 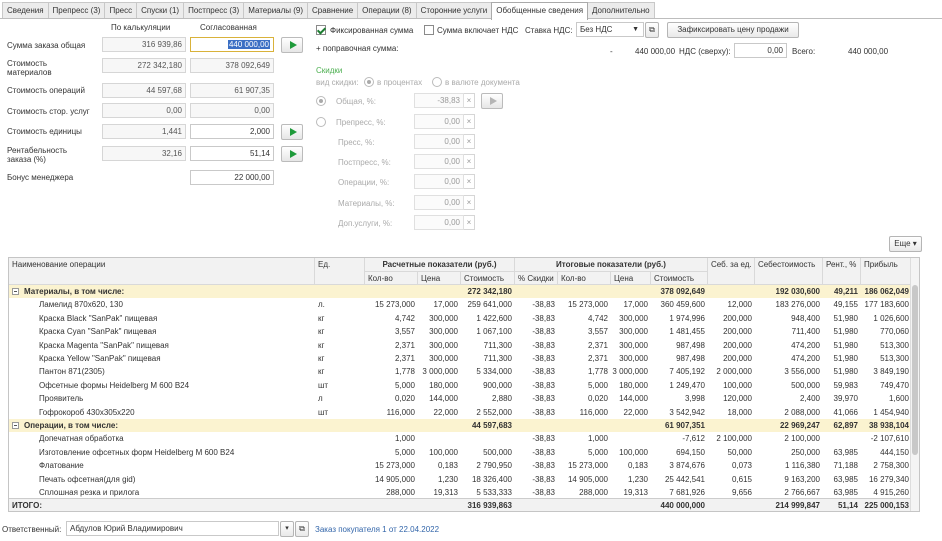 I want to click on discount-input-3: 0,00, so click(x=439, y=161).